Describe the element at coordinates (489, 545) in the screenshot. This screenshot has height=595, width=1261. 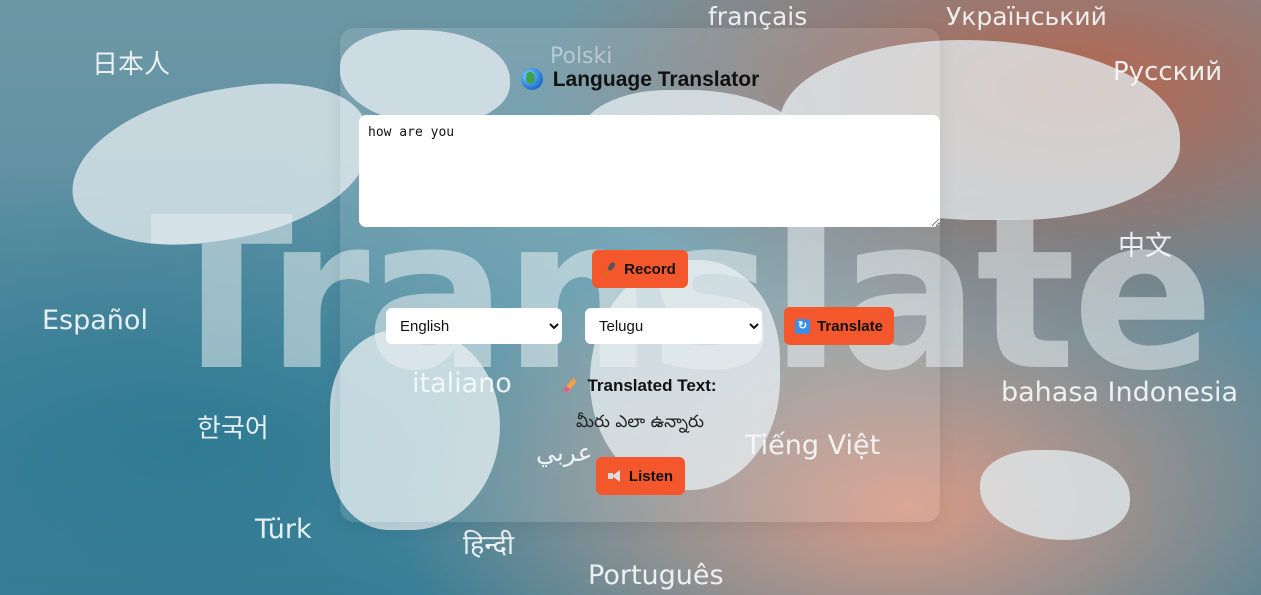
I see `lang-label: हिन्दी` at that location.